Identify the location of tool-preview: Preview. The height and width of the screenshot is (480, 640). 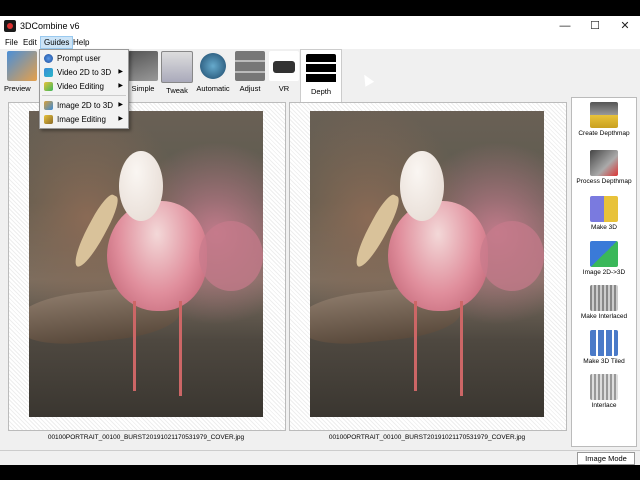
(22, 72).